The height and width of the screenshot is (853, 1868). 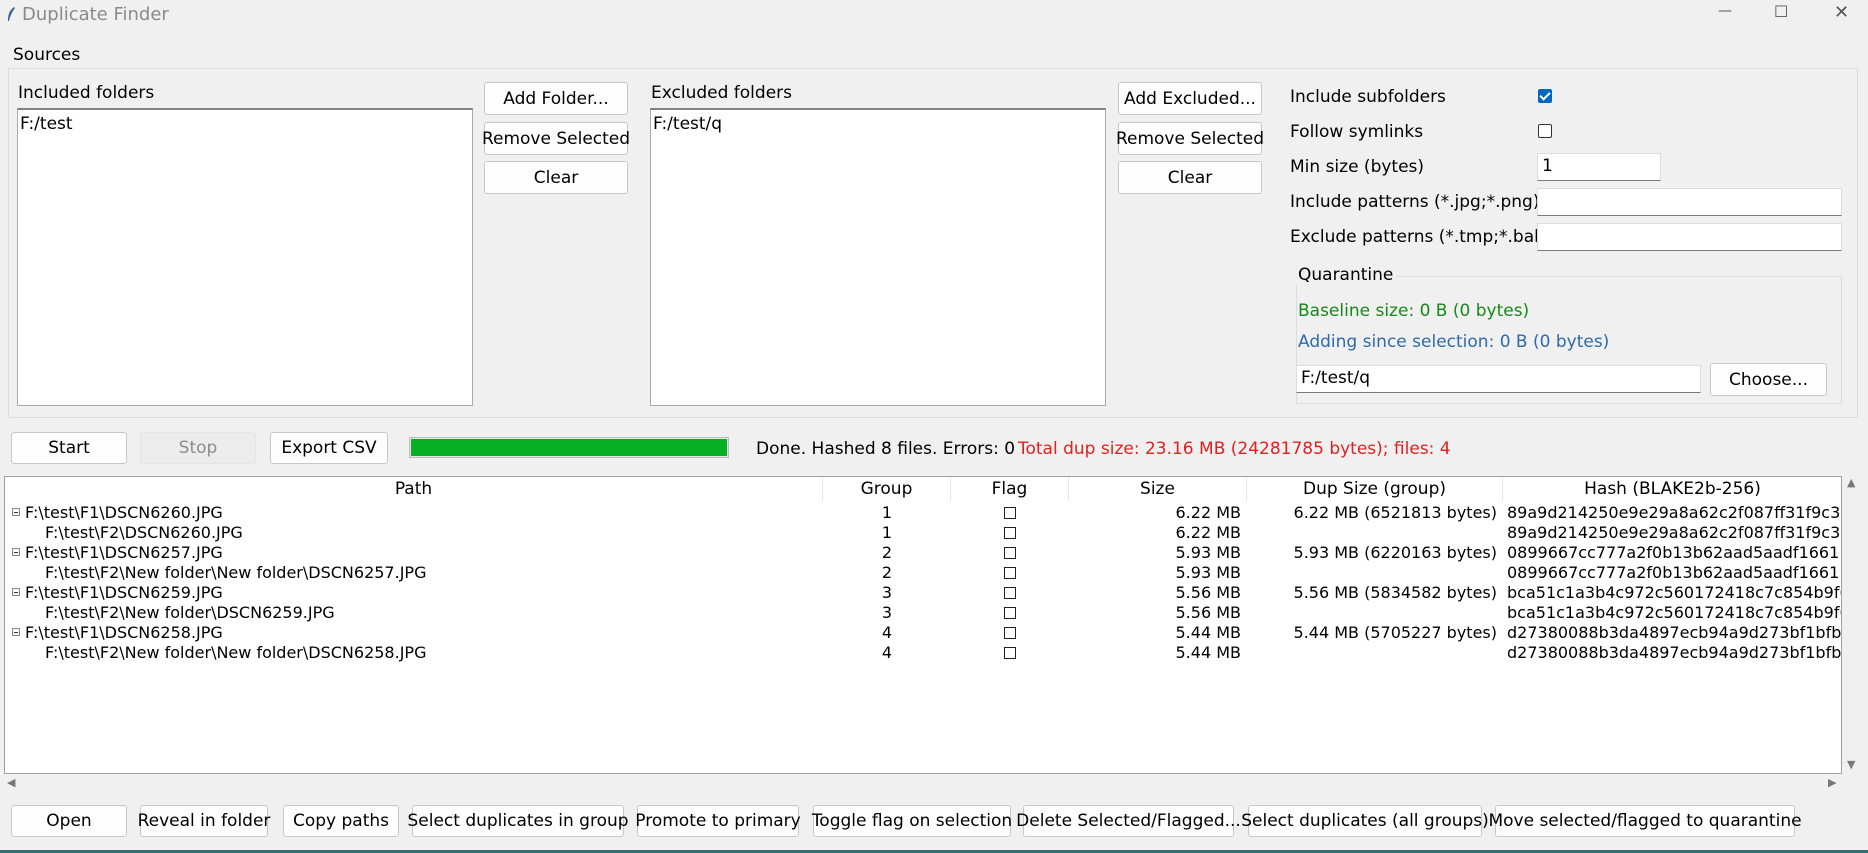 I want to click on remove-selected-included-button: Remove Selected, so click(x=556, y=138).